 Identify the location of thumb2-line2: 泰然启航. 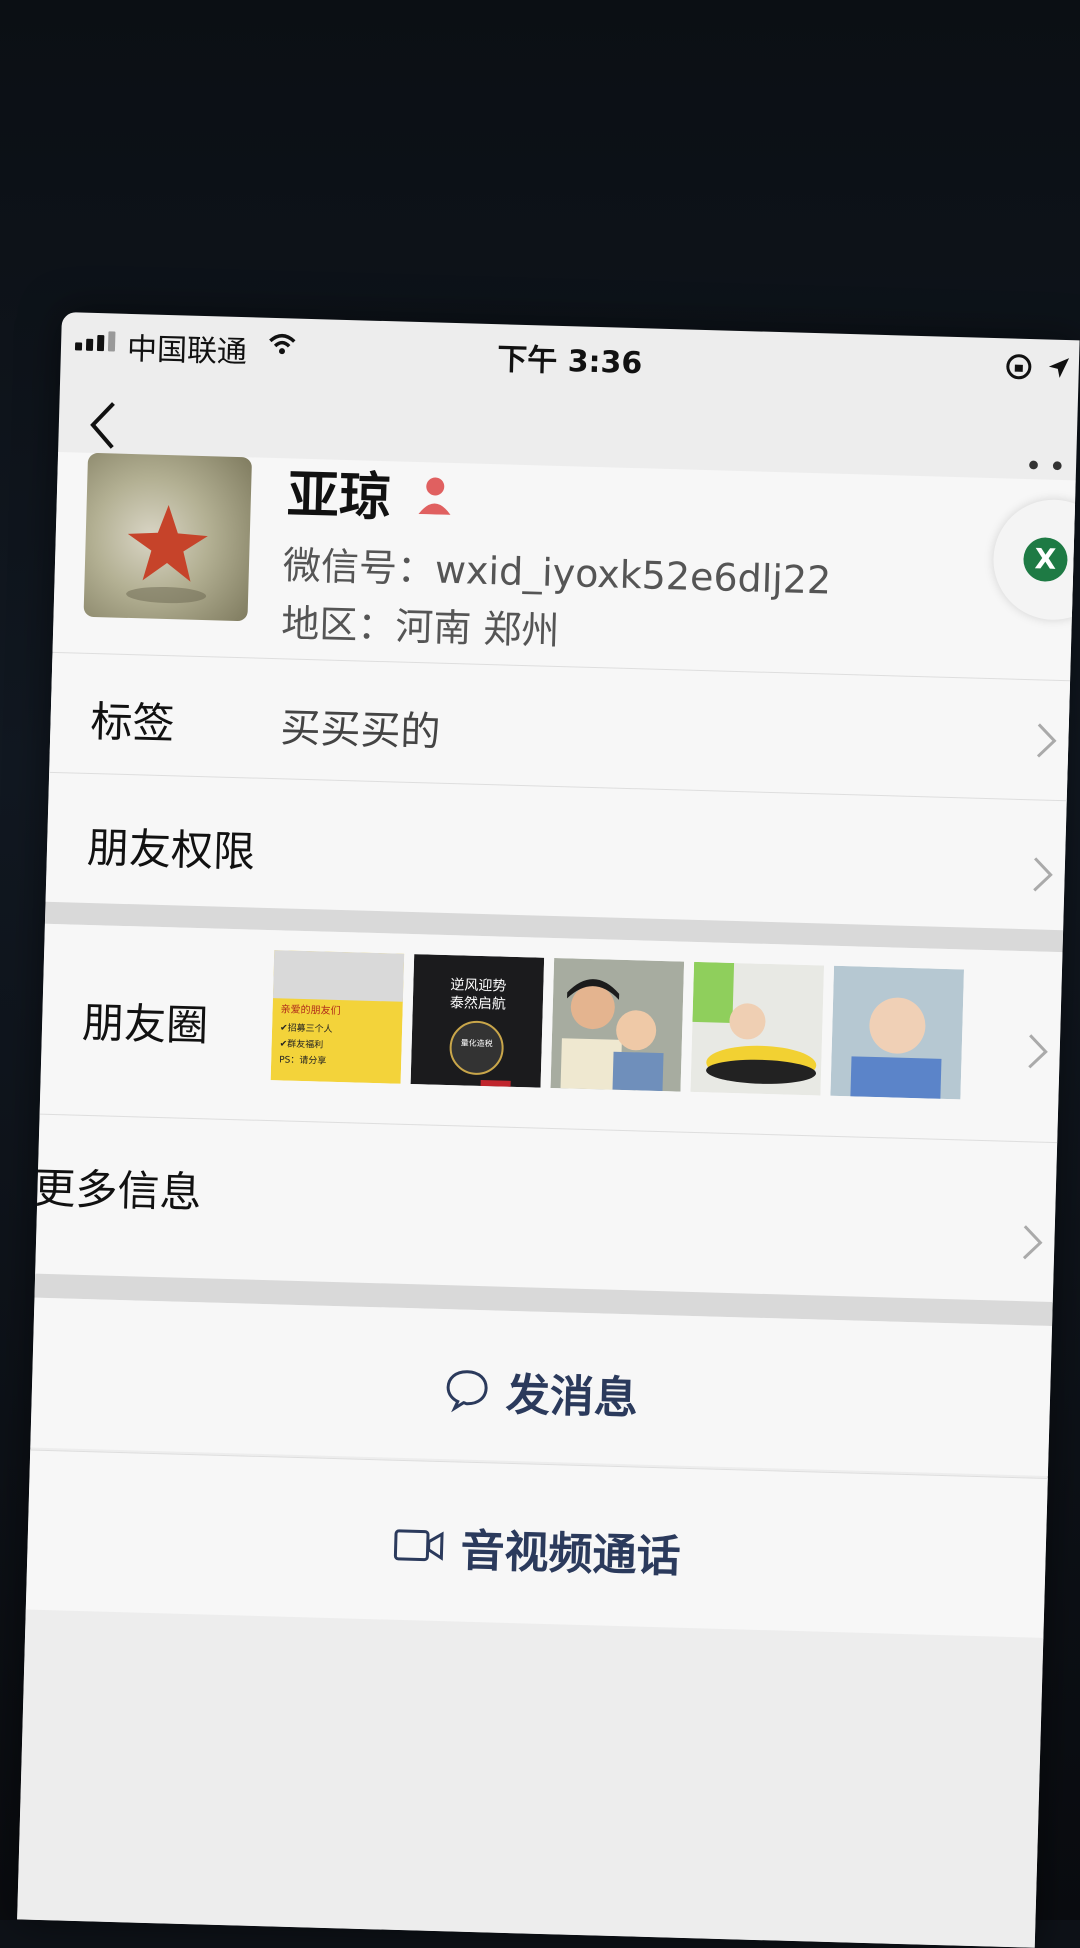
(478, 1003).